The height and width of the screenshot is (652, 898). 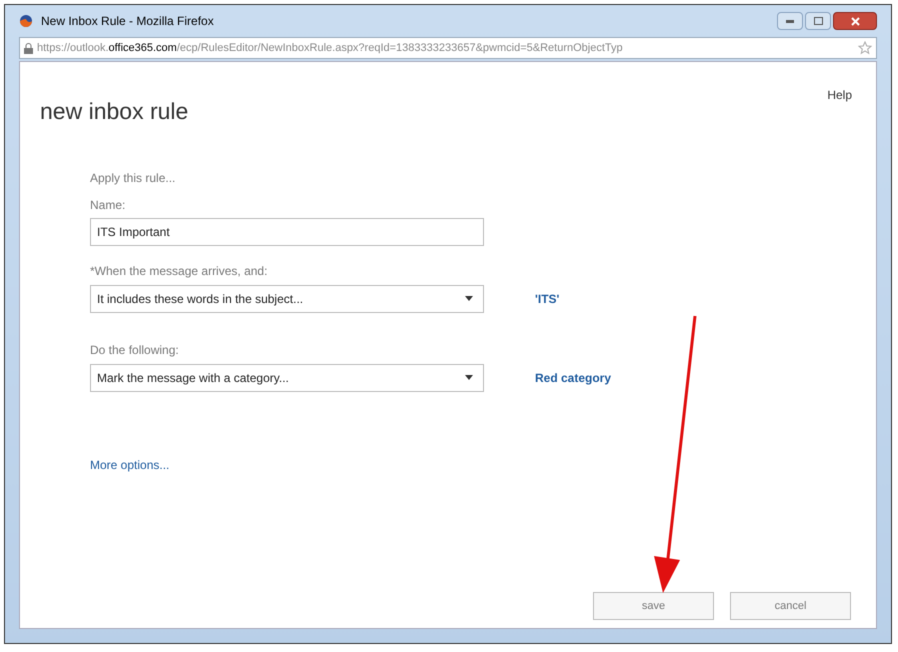 What do you see at coordinates (179, 271) in the screenshot?
I see `field-label: *When the message arrives, and:` at bounding box center [179, 271].